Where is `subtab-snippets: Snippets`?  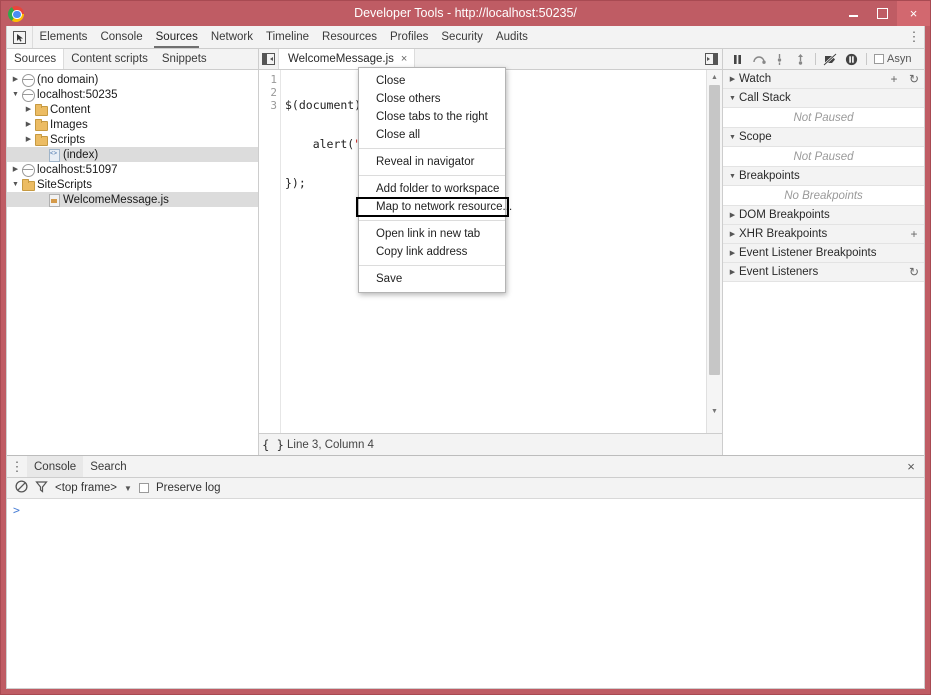
subtab-snippets: Snippets is located at coordinates (184, 59).